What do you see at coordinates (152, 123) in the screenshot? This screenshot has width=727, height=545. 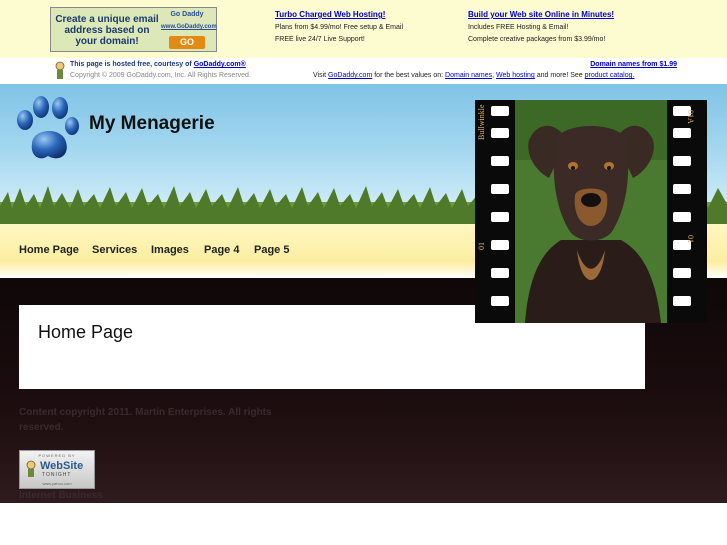 I see `site-title: My Menagerie` at bounding box center [152, 123].